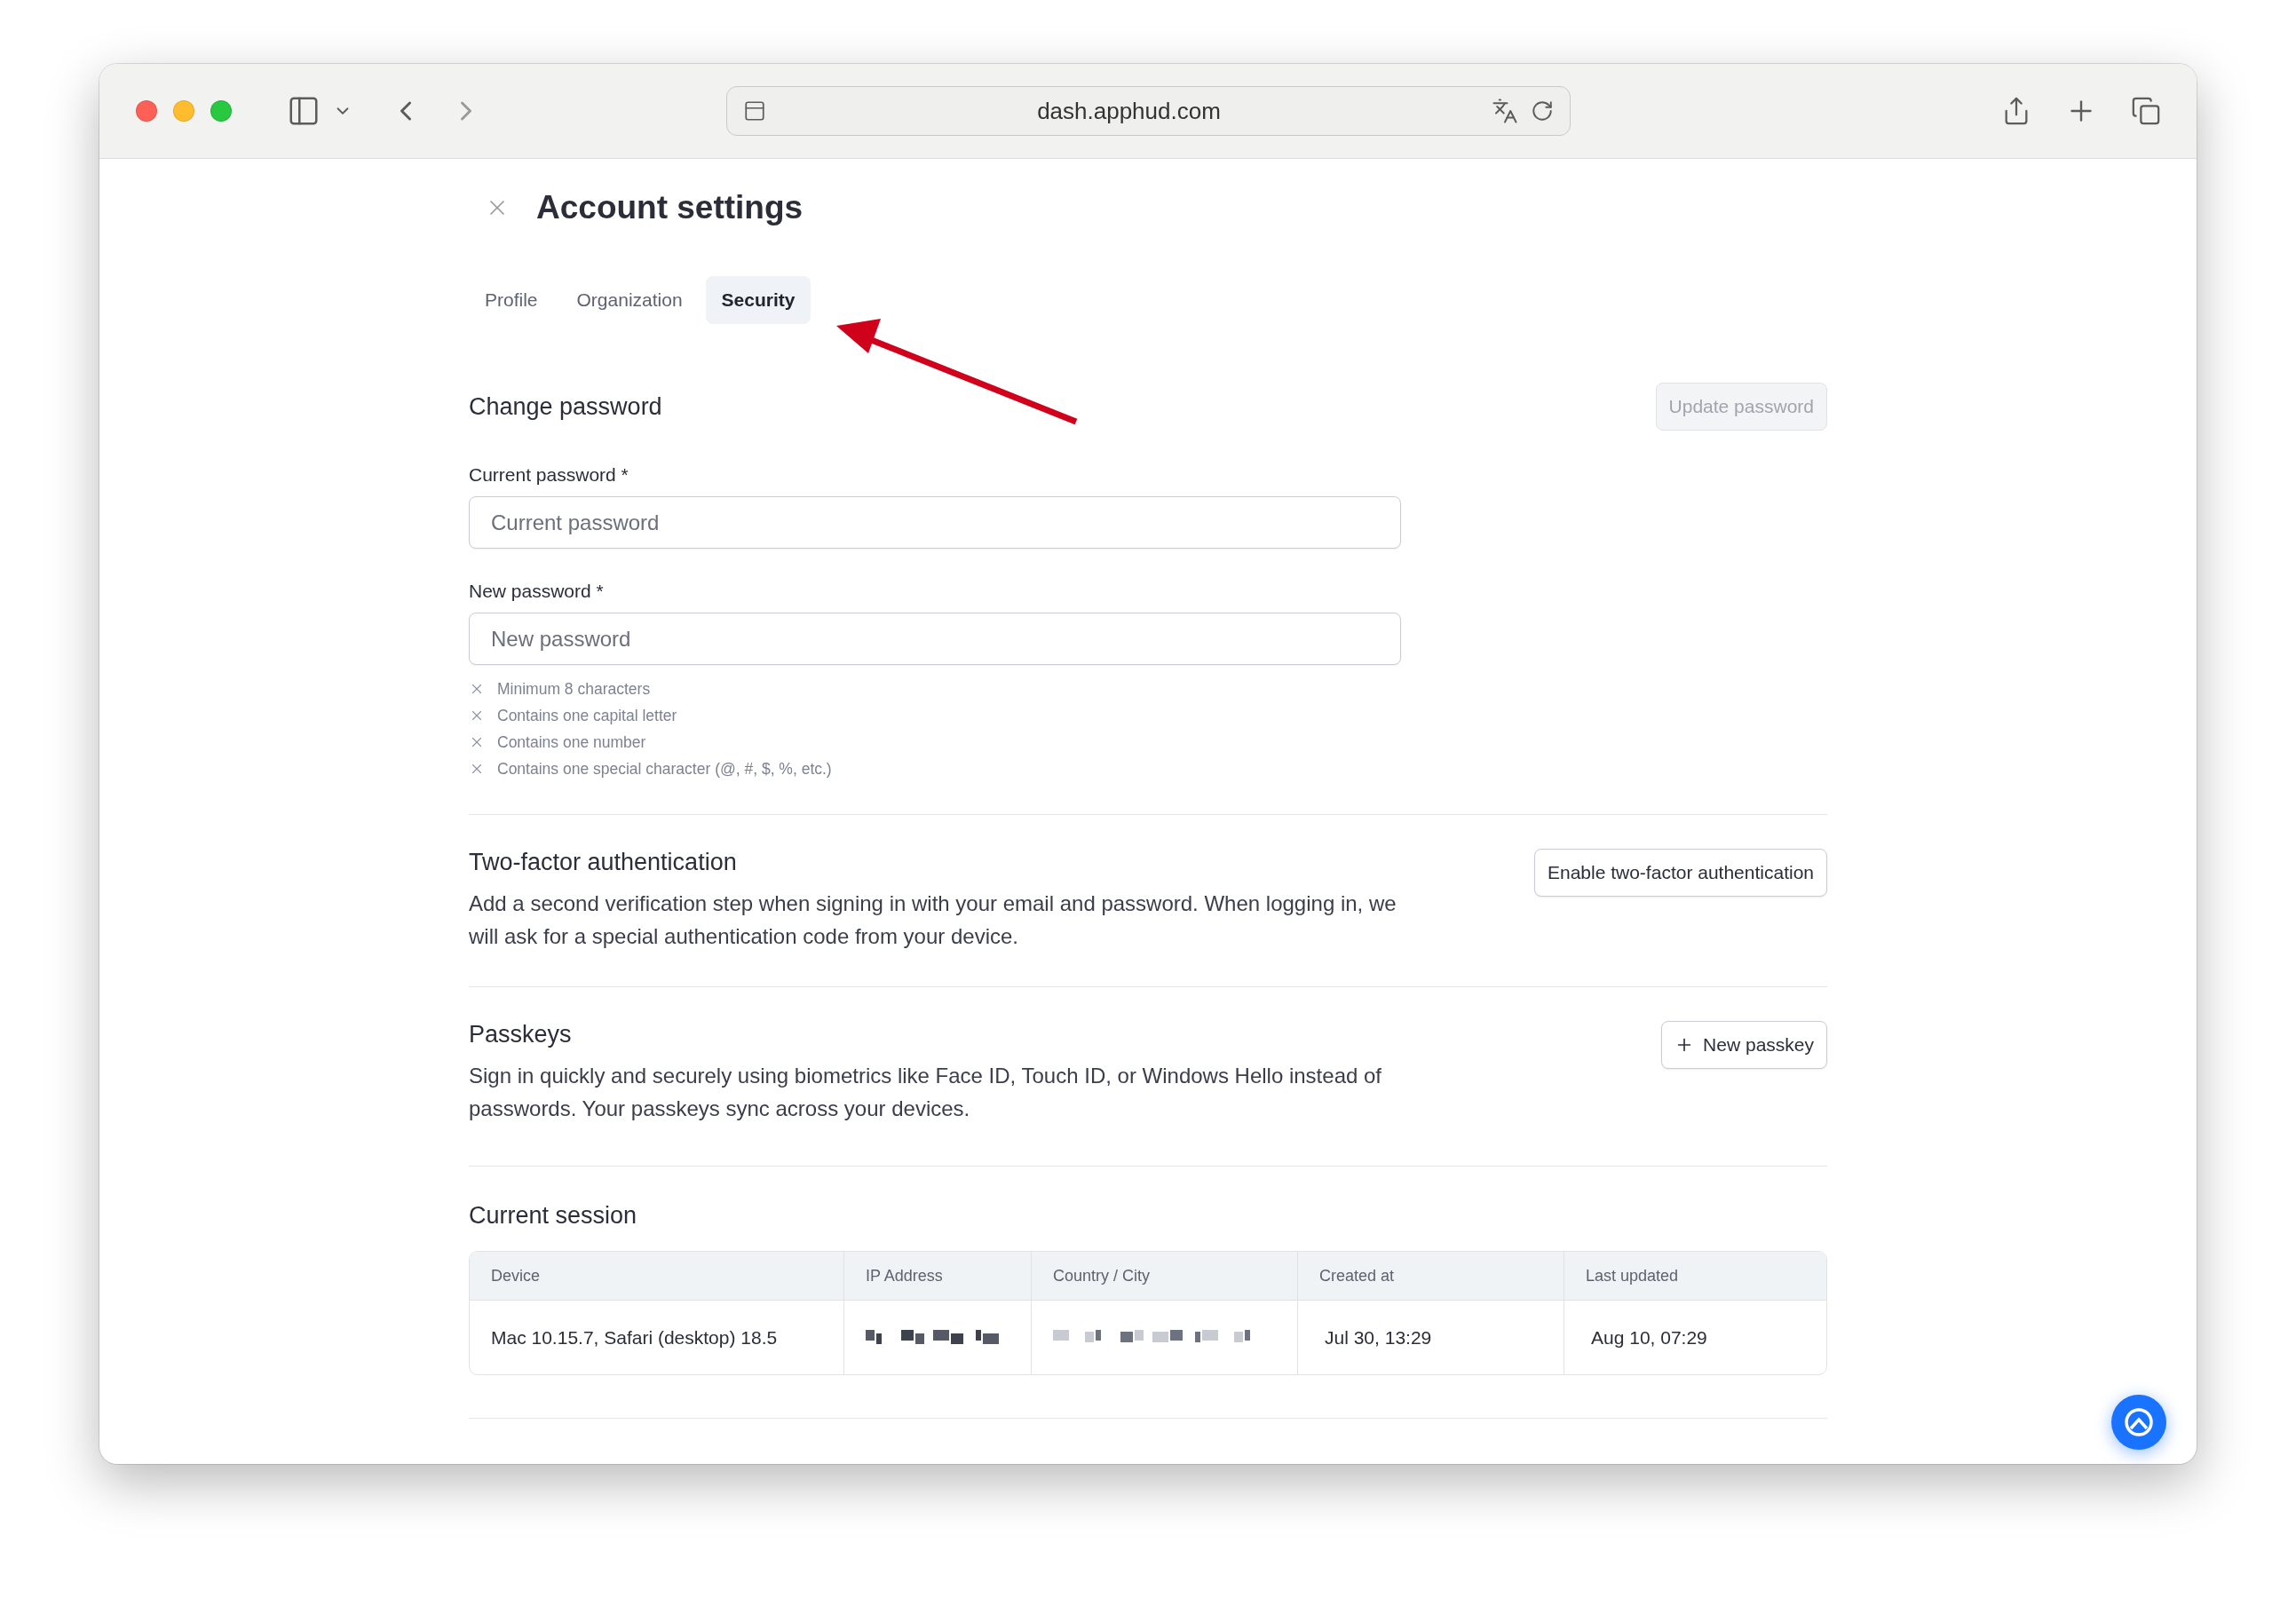  I want to click on close-window-button, so click(146, 111).